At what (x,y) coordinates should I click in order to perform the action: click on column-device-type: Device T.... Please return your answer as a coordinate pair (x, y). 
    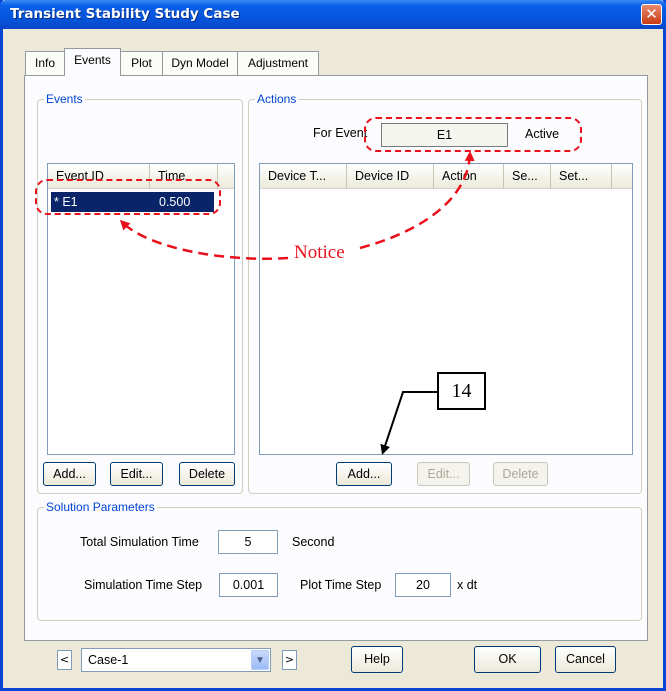
    Looking at the image, I should click on (303, 176).